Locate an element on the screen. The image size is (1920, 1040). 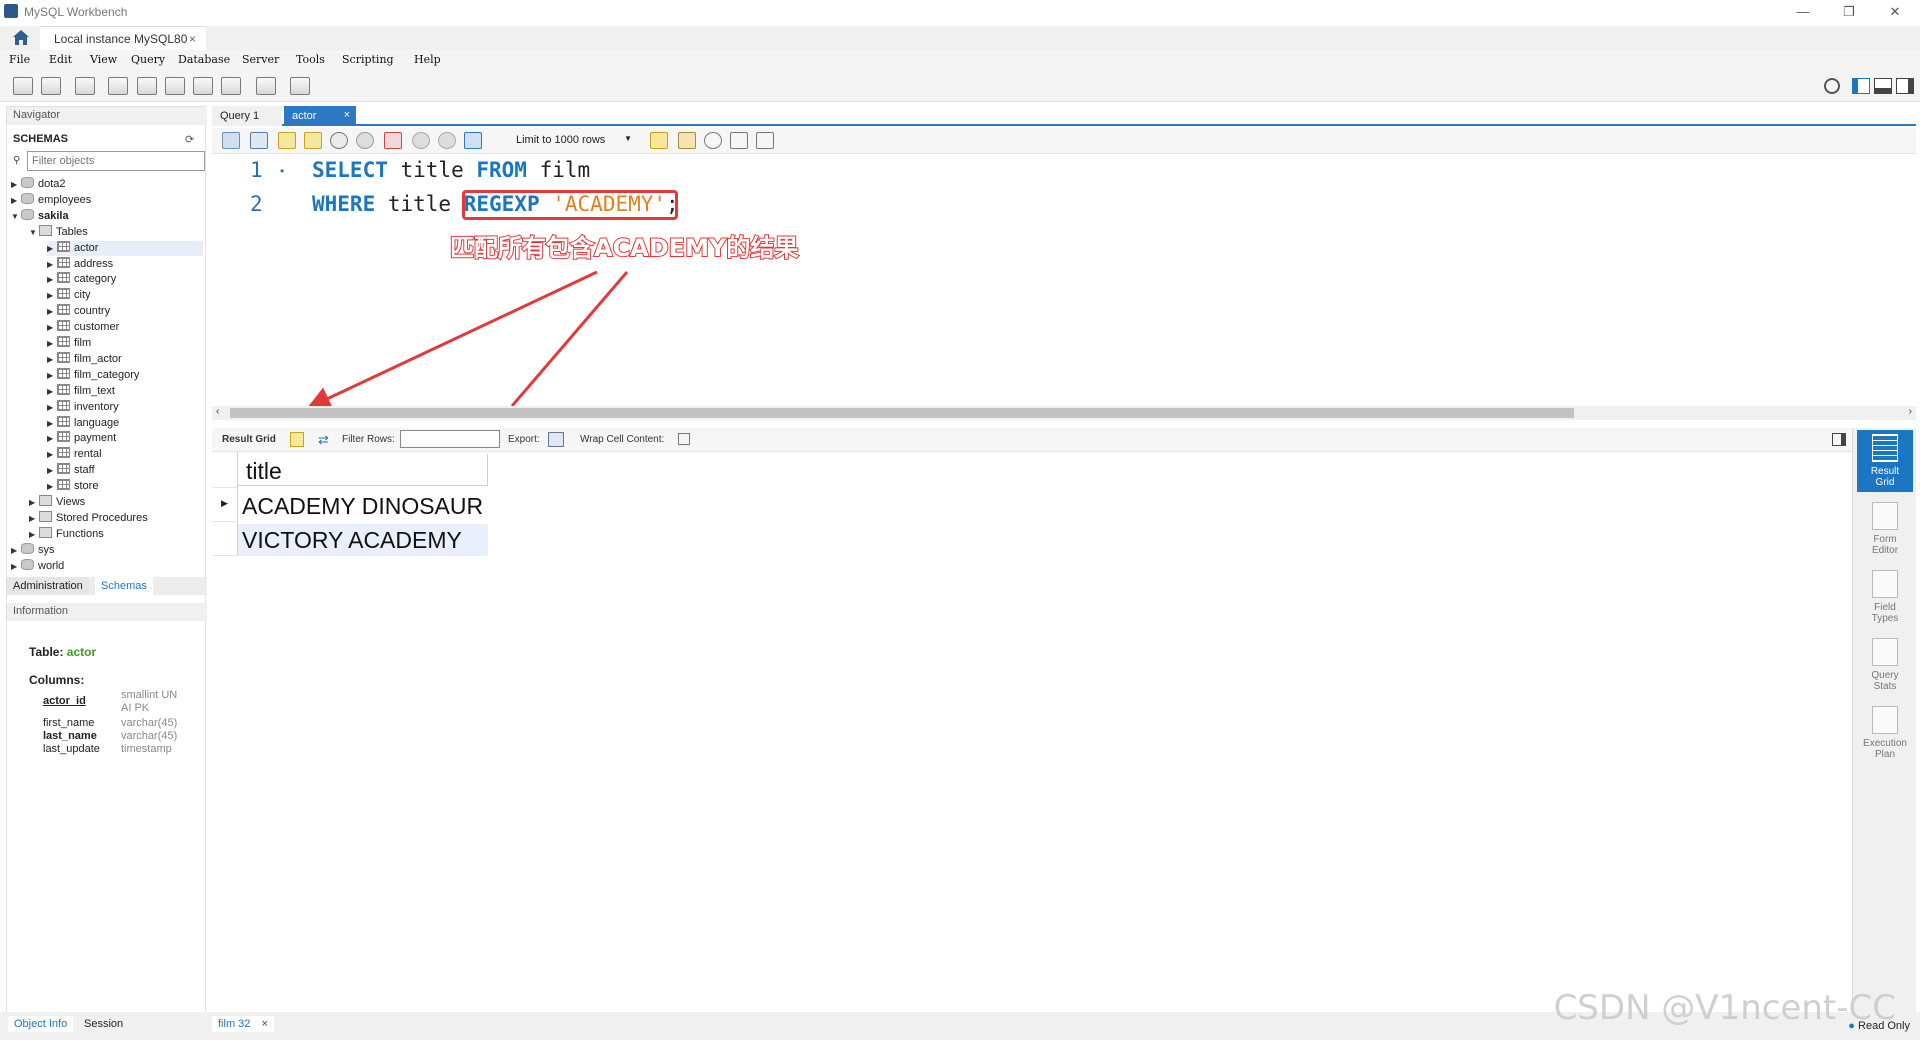
create-procedure-icon is located at coordinates (203, 86).